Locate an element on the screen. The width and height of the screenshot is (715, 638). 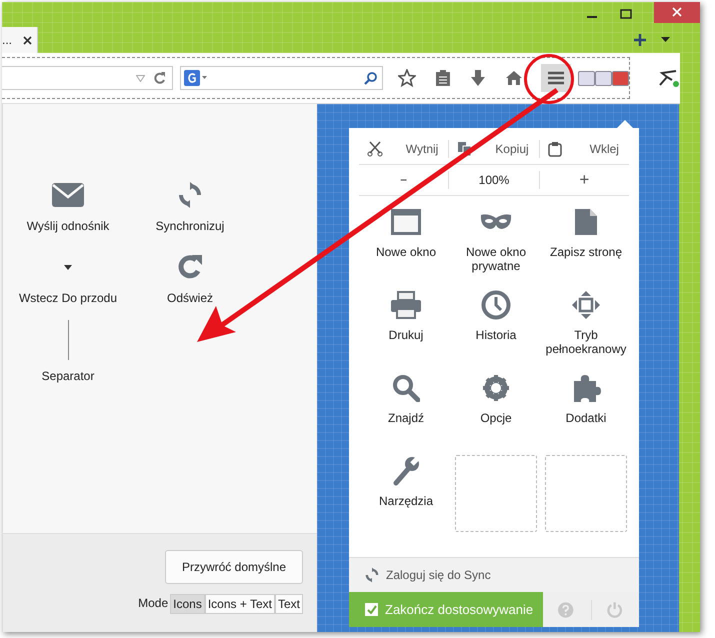
mode-option: Icons + Text is located at coordinates (239, 604).